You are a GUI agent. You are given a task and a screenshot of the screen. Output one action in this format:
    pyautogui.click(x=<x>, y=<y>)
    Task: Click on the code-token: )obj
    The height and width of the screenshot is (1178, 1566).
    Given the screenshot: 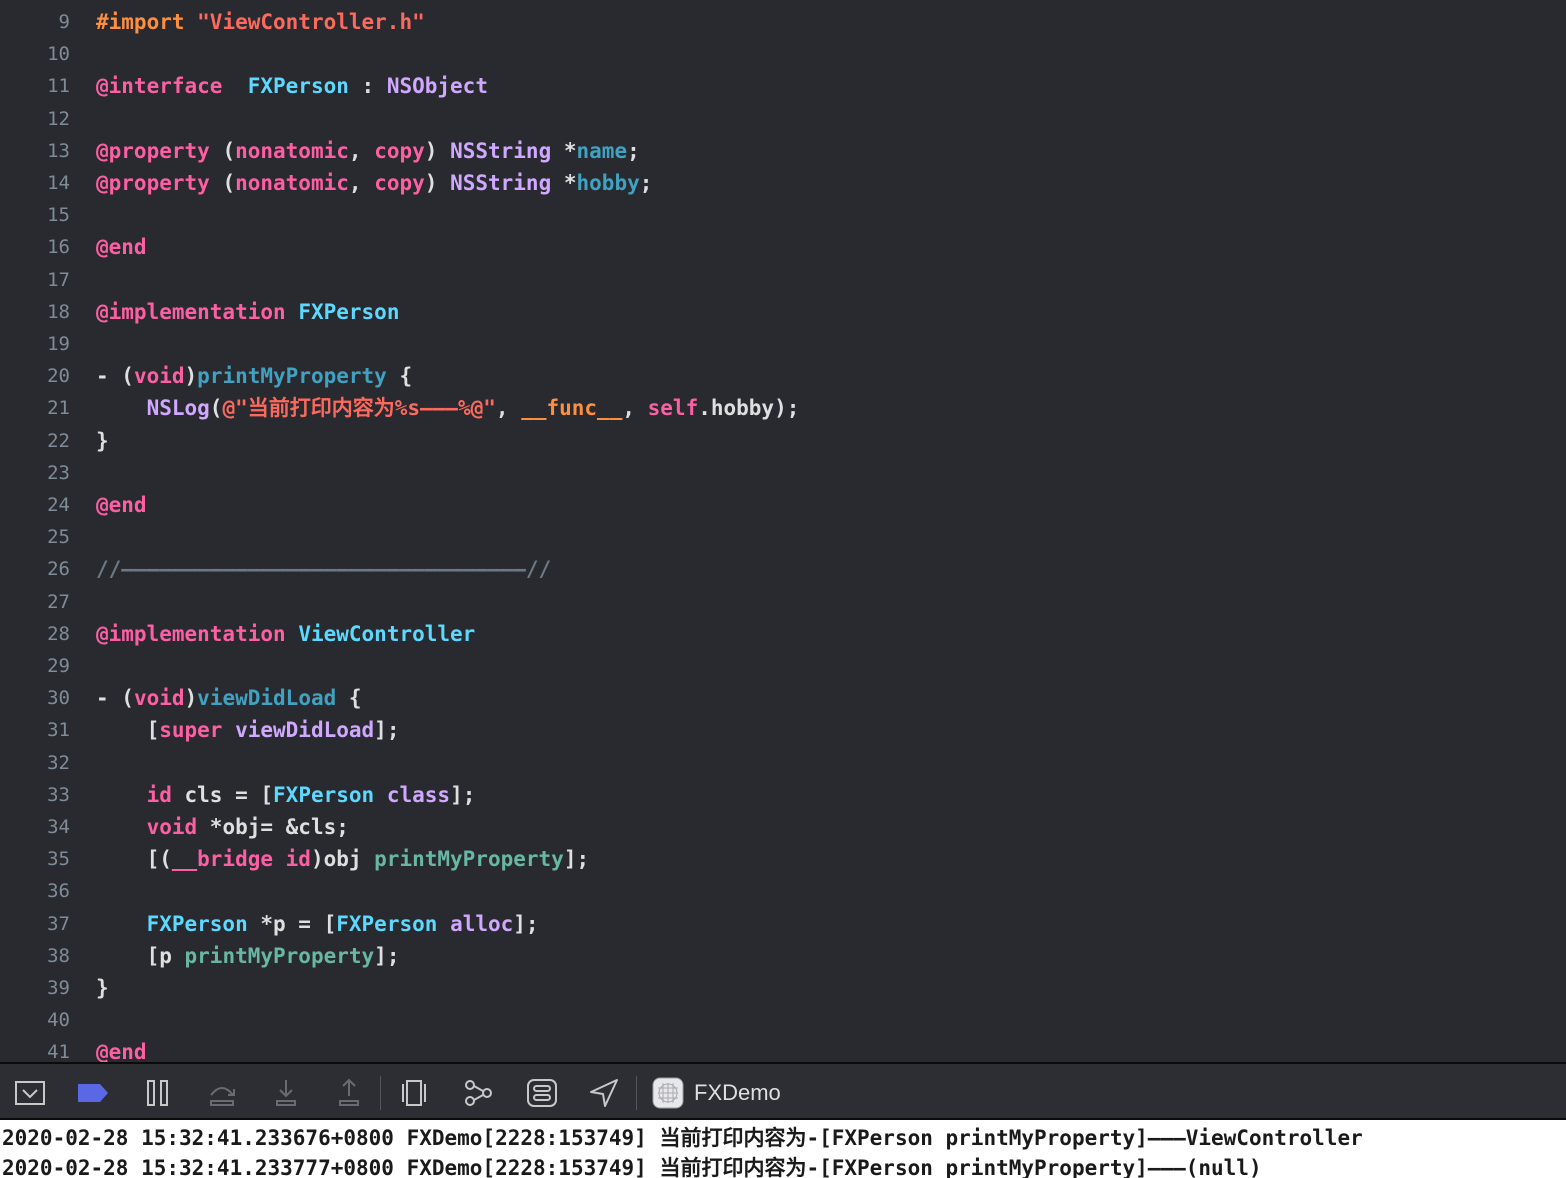 What is the action you would take?
    pyautogui.click(x=342, y=859)
    